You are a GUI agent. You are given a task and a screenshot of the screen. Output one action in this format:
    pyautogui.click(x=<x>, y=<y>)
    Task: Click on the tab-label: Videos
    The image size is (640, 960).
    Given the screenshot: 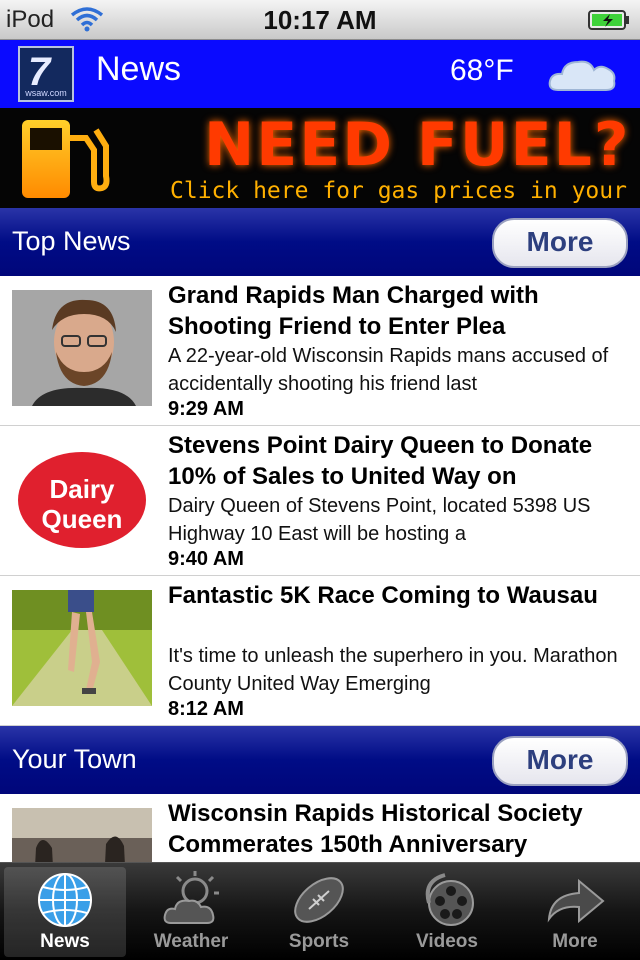 What is the action you would take?
    pyautogui.click(x=447, y=941)
    